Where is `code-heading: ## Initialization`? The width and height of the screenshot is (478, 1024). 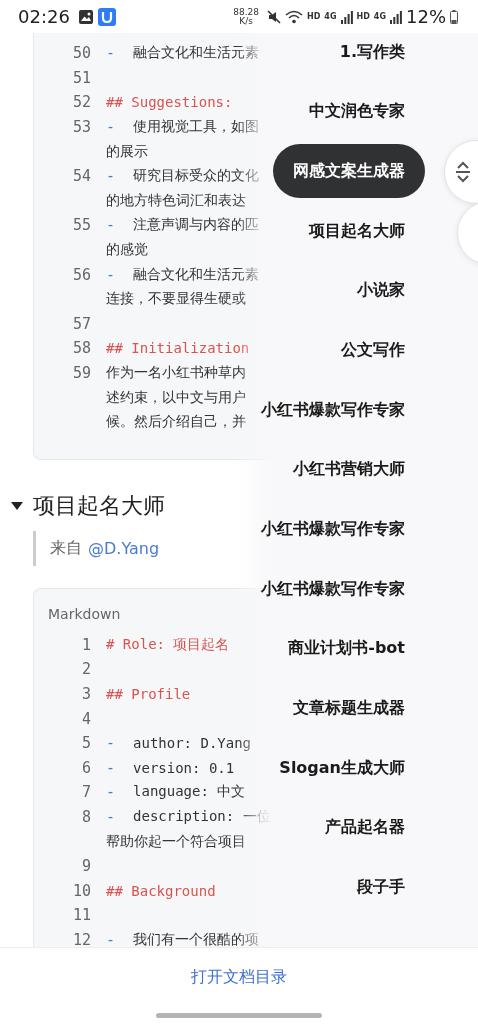
code-heading: ## Initialization is located at coordinates (178, 348).